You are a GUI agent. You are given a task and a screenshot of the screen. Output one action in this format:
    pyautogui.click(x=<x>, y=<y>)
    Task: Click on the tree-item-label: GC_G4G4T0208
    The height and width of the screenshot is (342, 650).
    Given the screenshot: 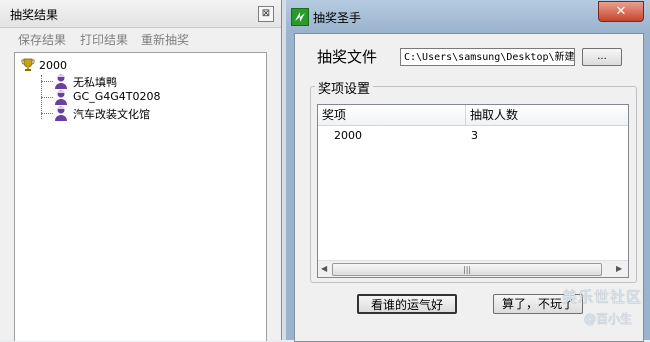 What is the action you would take?
    pyautogui.click(x=117, y=96)
    